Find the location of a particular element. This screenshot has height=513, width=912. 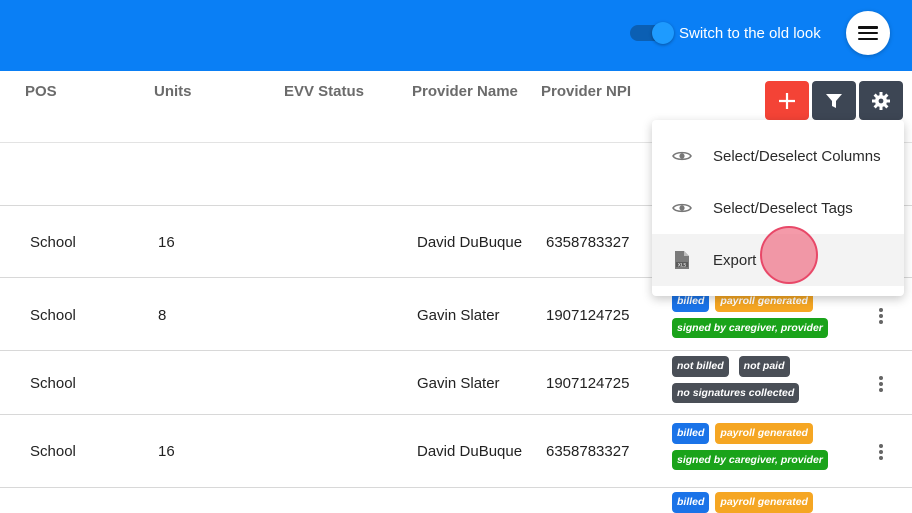

table-row: billed payroll generated is located at coordinates (456, 500).